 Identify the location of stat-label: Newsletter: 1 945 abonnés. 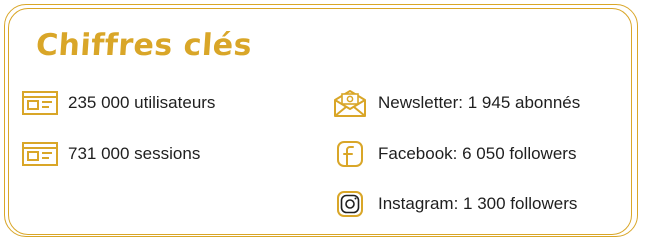
(479, 102).